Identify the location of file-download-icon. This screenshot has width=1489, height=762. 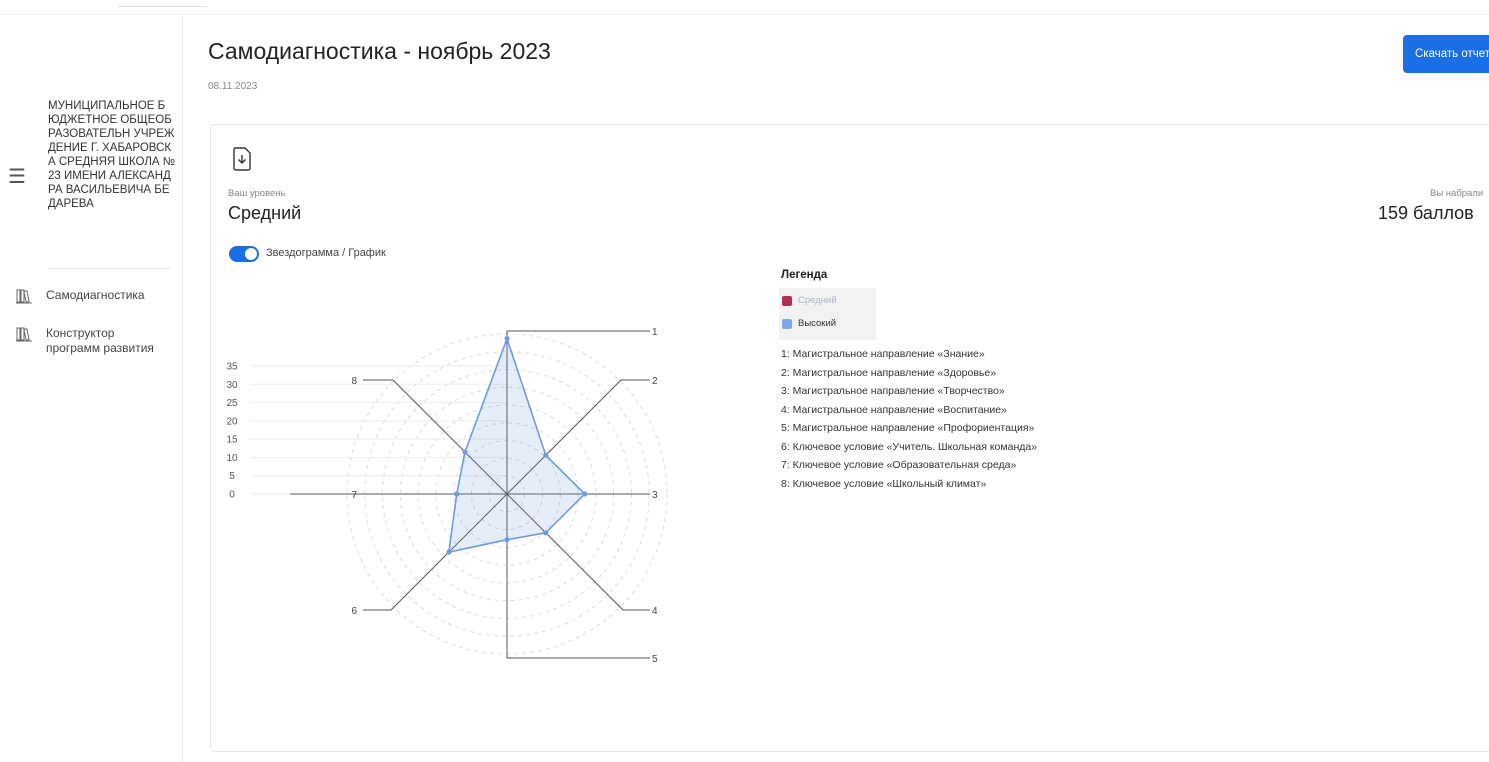
(242, 159).